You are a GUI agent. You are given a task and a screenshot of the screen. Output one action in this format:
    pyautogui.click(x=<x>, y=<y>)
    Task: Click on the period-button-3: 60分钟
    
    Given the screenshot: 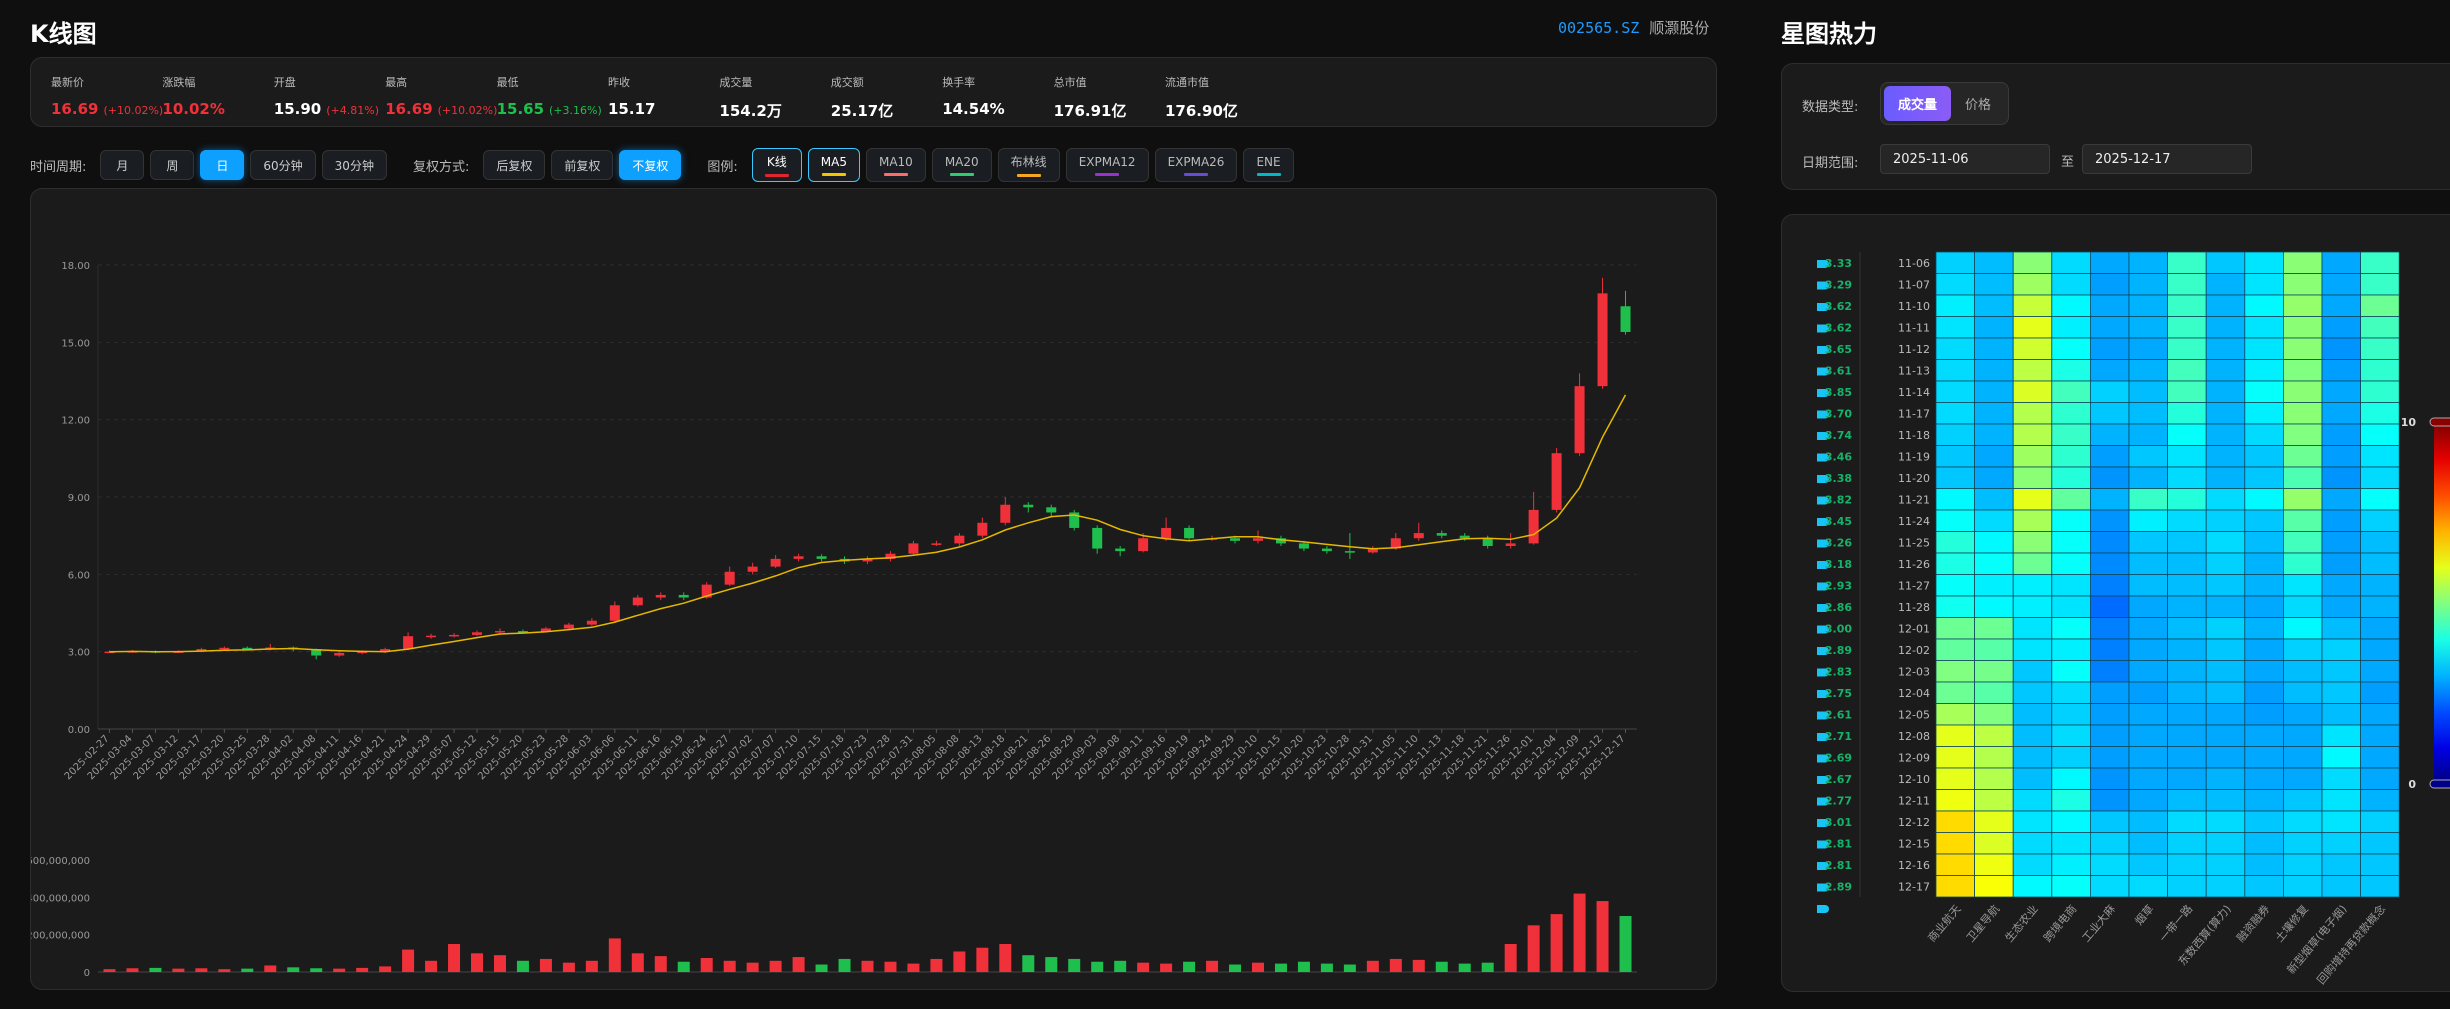 What is the action you would take?
    pyautogui.click(x=283, y=165)
    